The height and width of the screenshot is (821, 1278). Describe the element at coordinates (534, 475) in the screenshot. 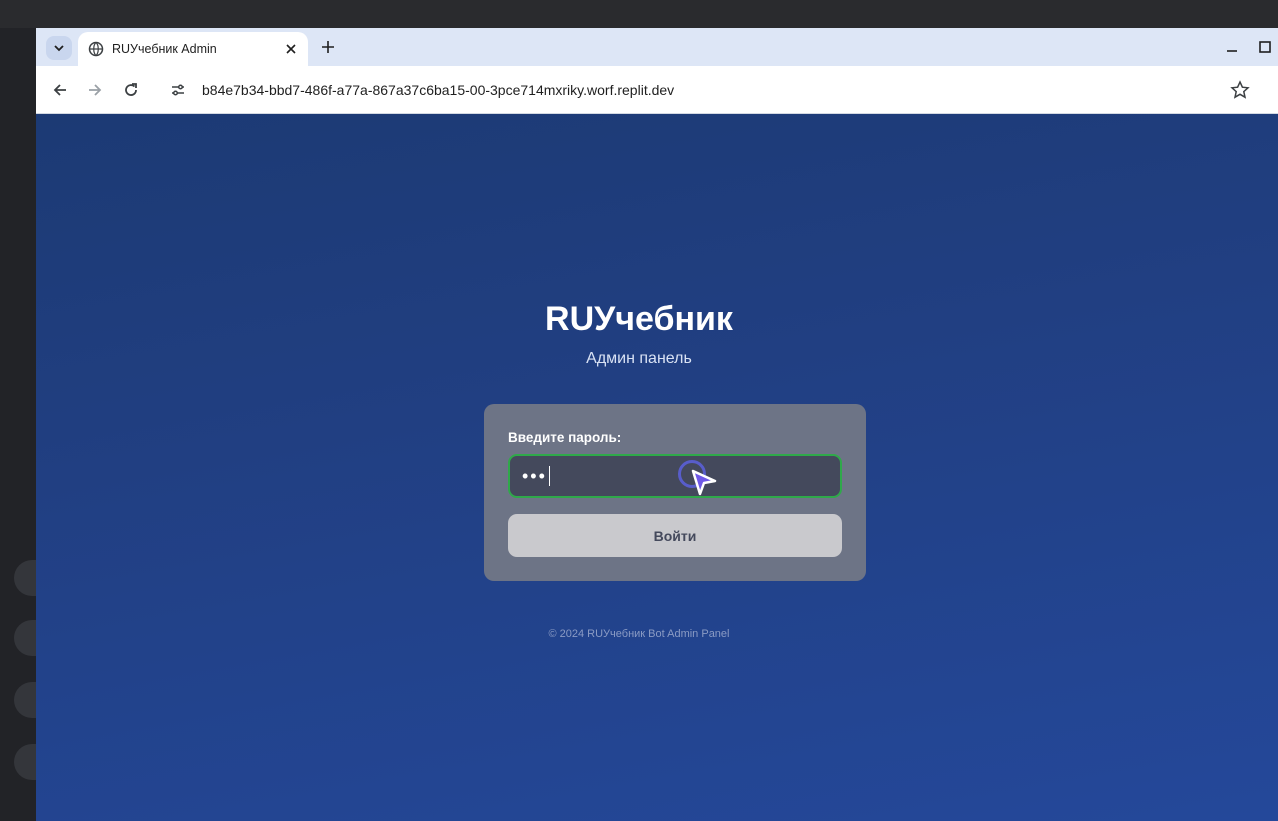

I see `password-value: •••` at that location.